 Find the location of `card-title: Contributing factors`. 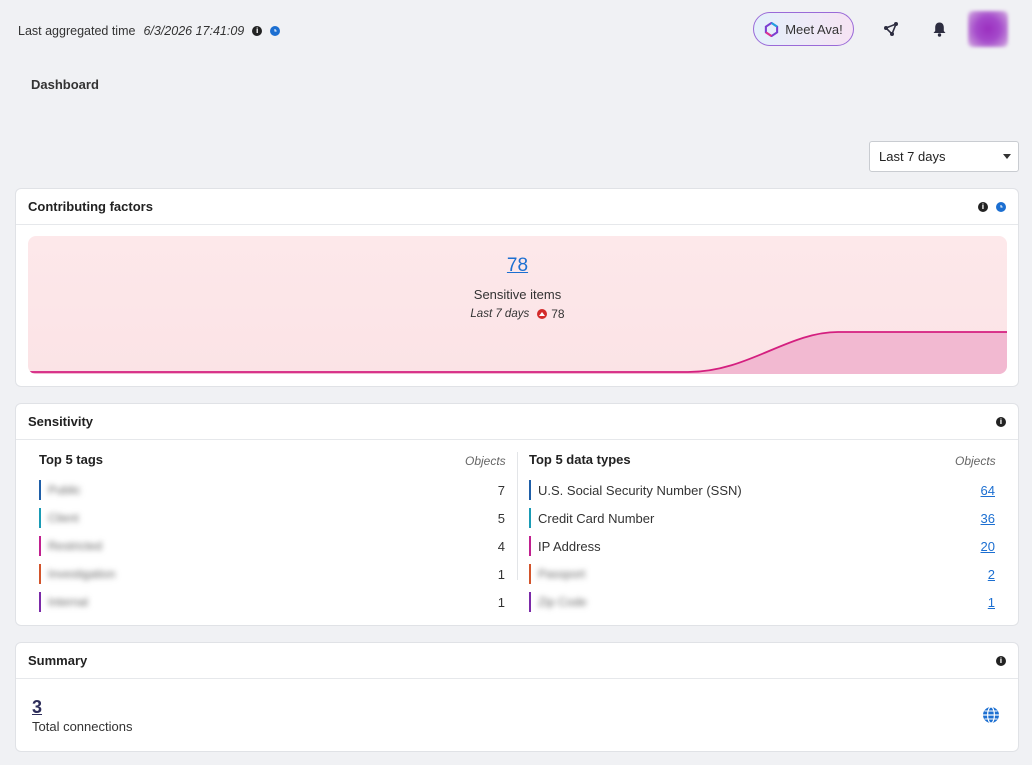

card-title: Contributing factors is located at coordinates (90, 206).